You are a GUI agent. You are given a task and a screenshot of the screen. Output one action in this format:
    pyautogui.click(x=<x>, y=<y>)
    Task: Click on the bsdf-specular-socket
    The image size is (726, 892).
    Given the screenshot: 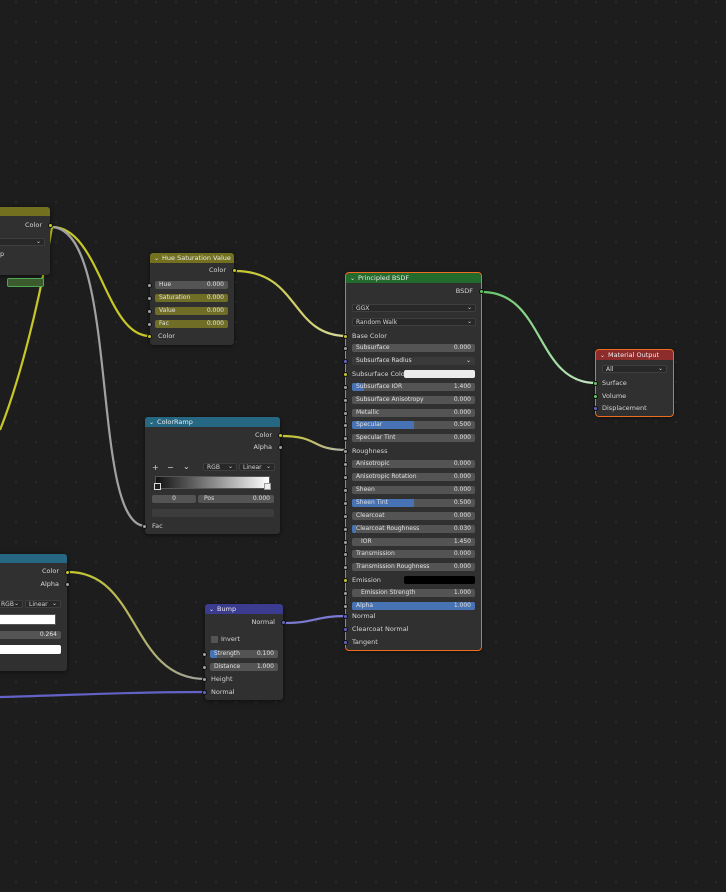 What is the action you would take?
    pyautogui.click(x=345, y=425)
    